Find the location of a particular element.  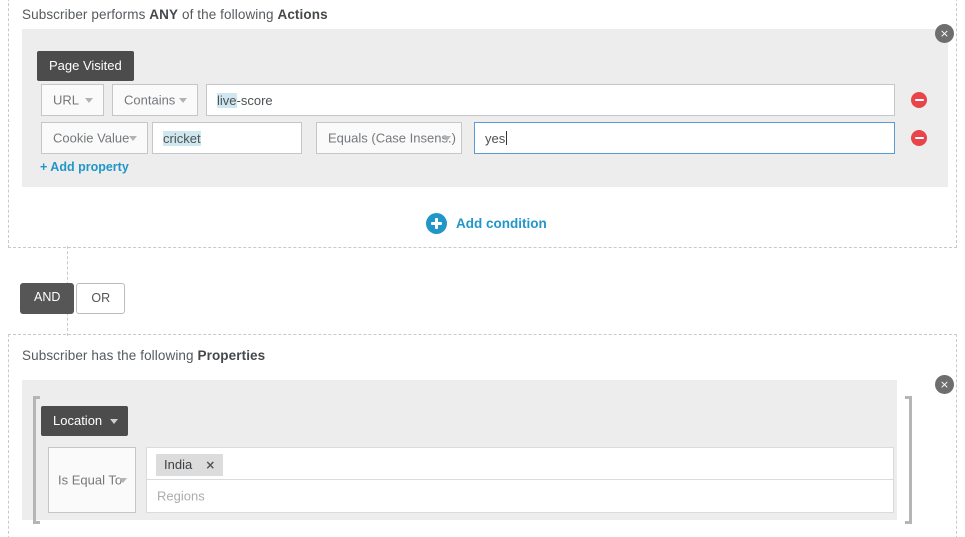

property-group-bracket-left is located at coordinates (36, 460).